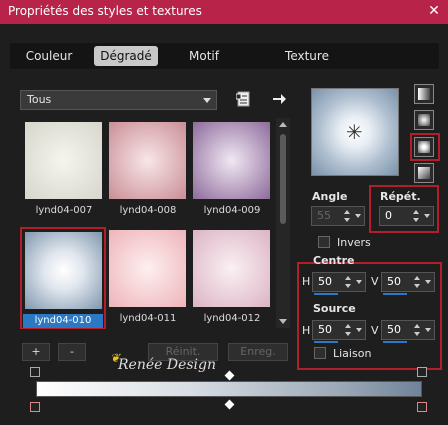  I want to click on angle-label: Angle, so click(330, 196).